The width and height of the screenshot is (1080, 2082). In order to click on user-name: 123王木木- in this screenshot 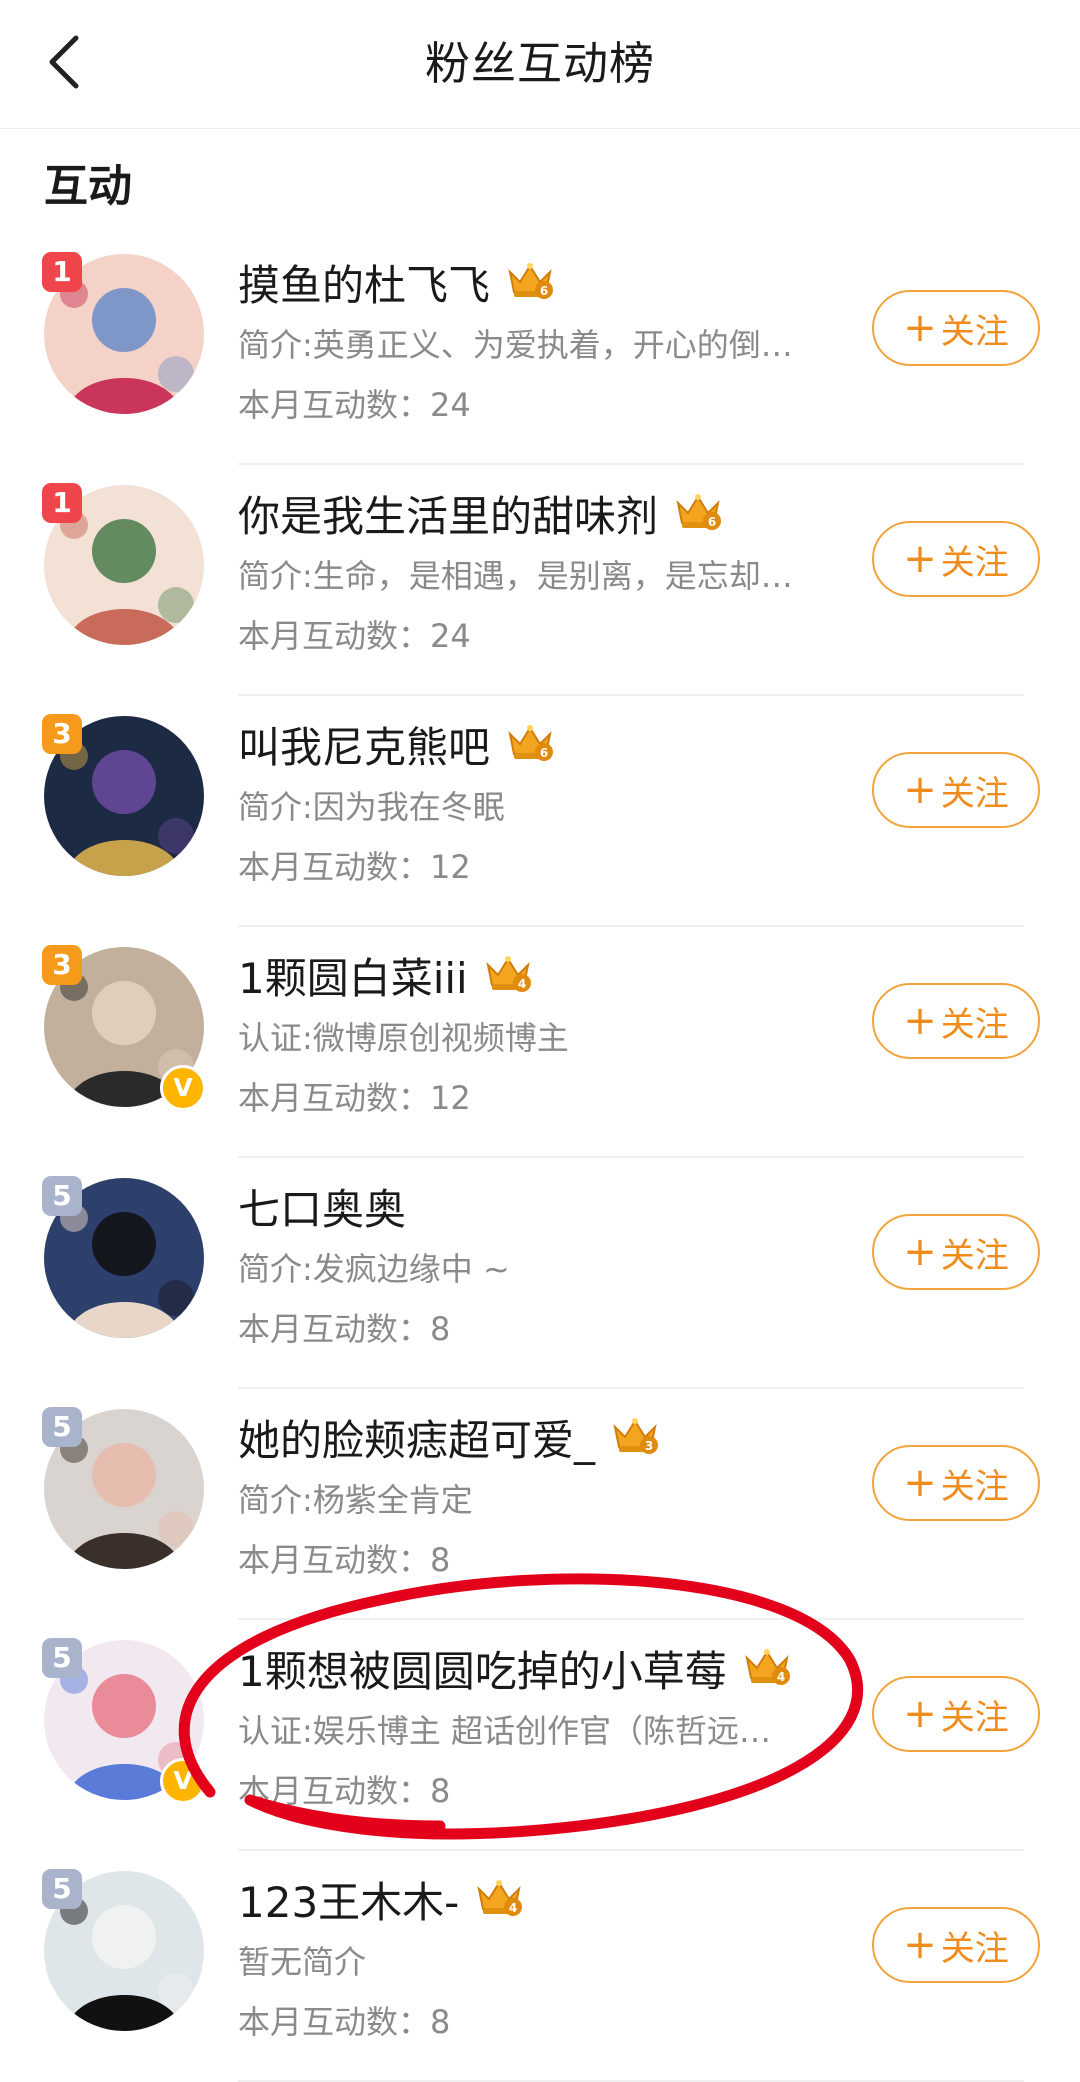, I will do `click(348, 1899)`.